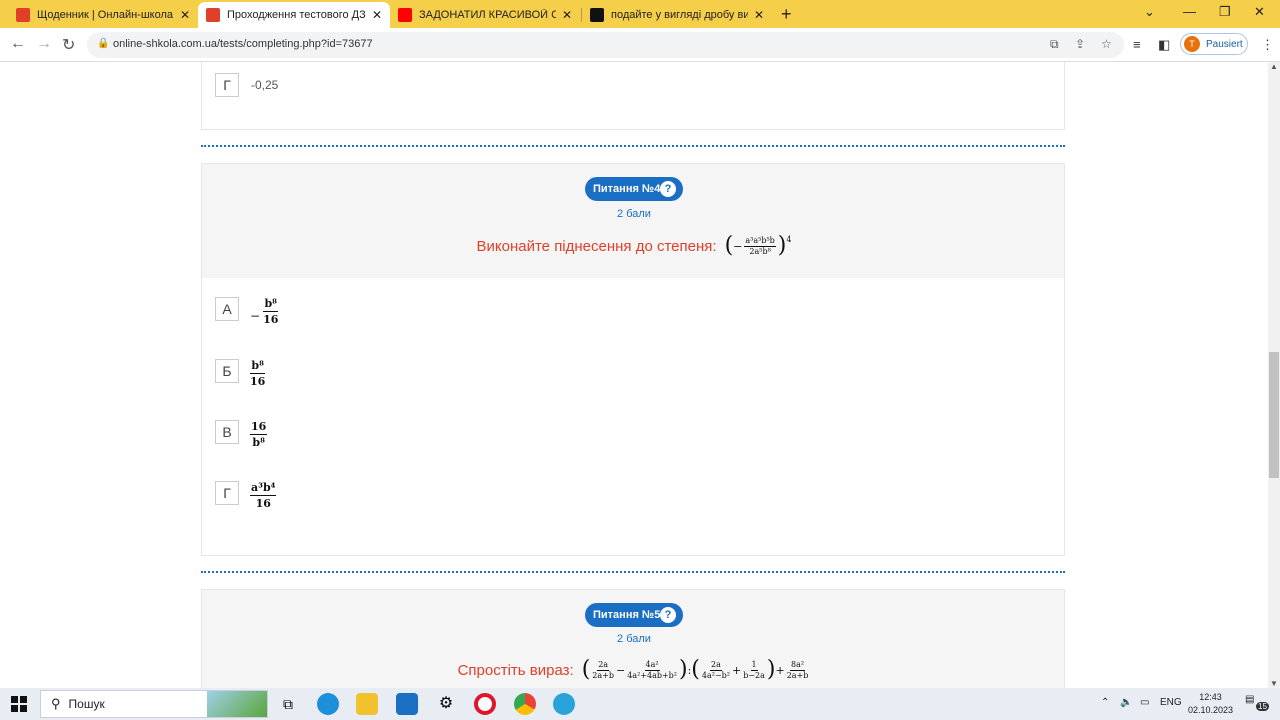 The image size is (1280, 720). What do you see at coordinates (446, 704) in the screenshot?
I see `settings-gear-icon: ⚙` at bounding box center [446, 704].